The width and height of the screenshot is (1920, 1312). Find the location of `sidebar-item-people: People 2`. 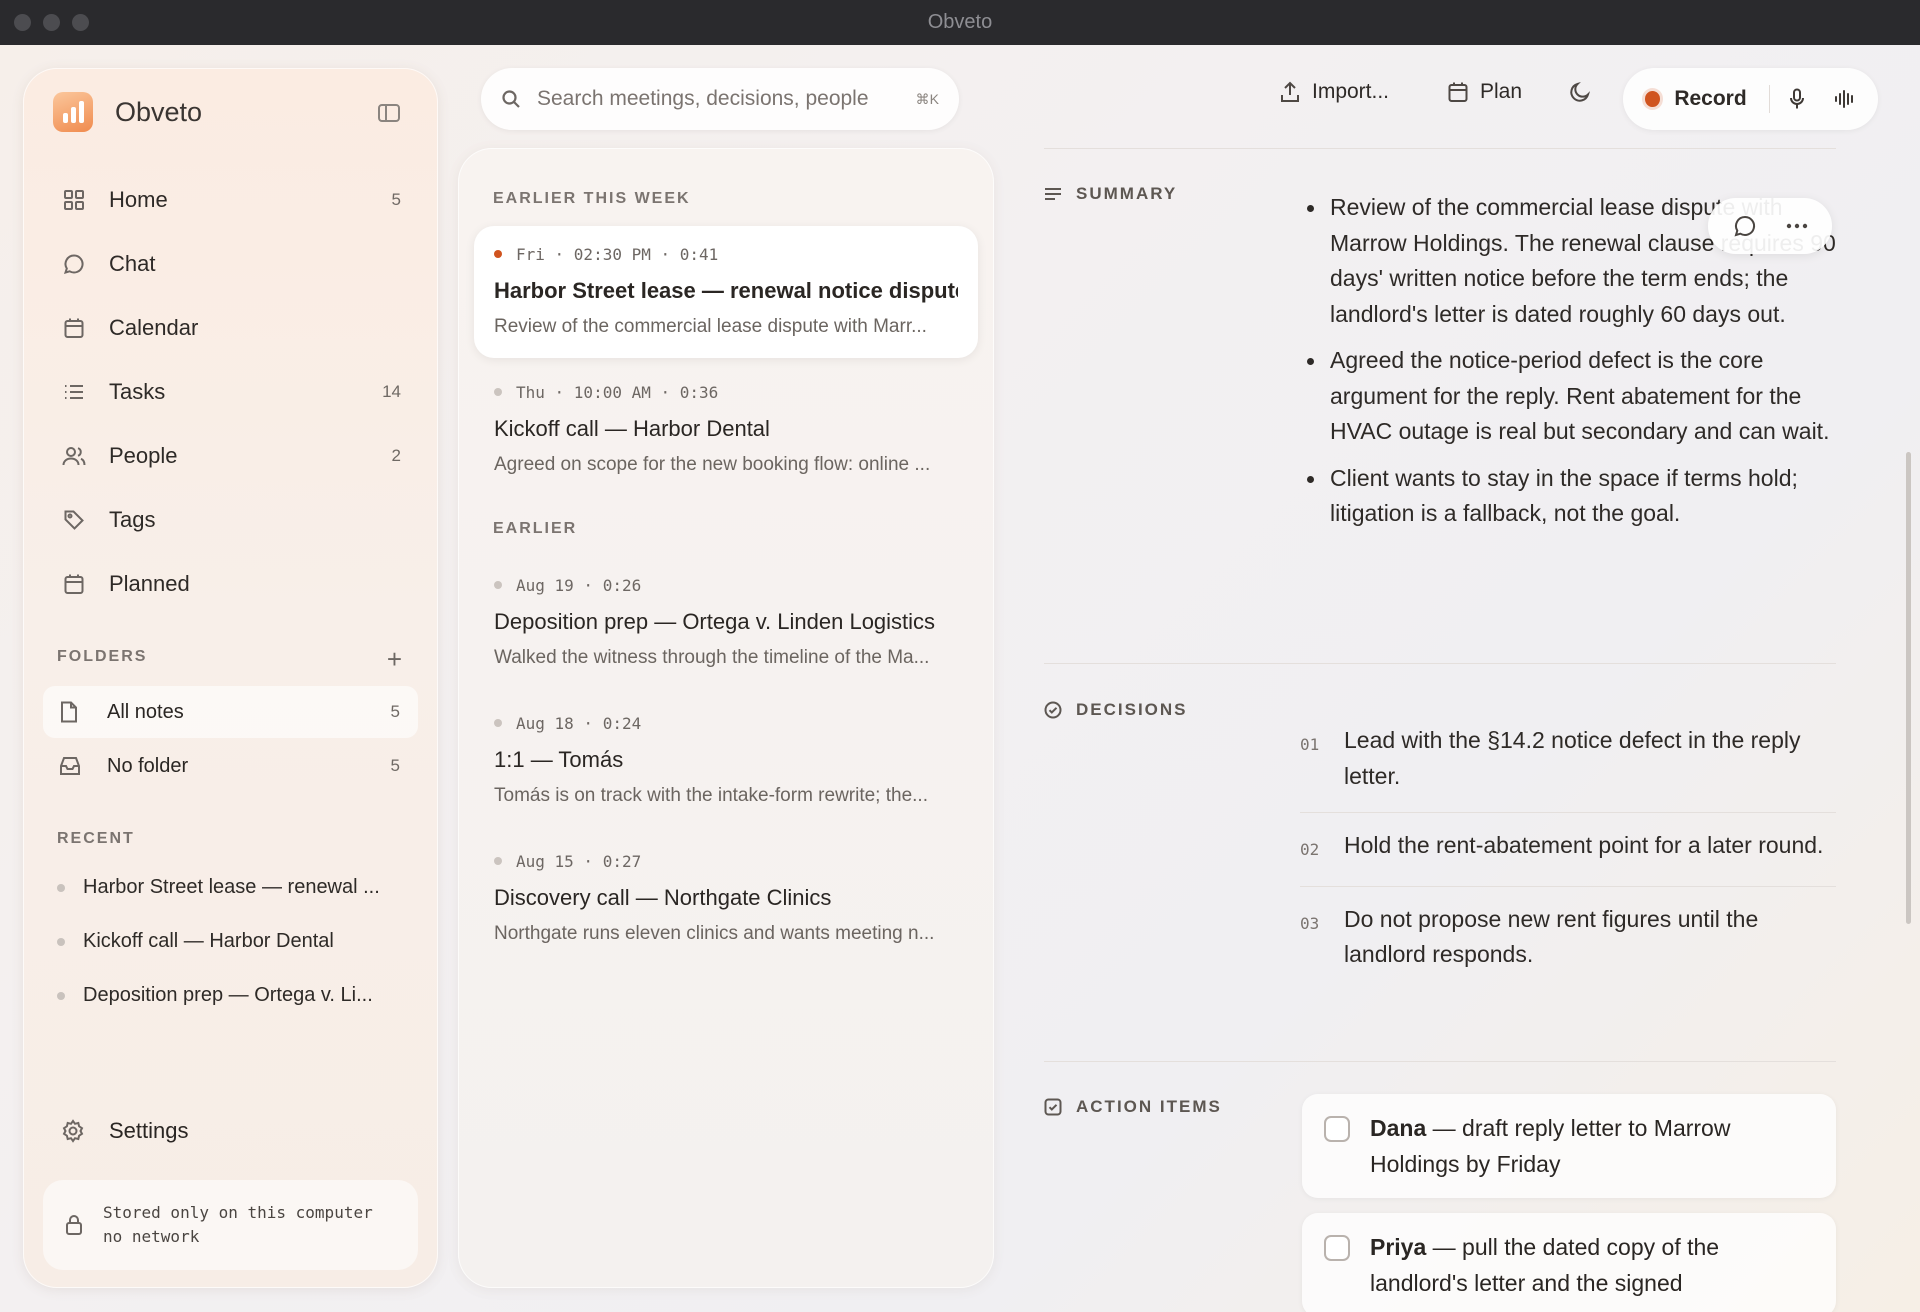

sidebar-item-people: People 2 is located at coordinates (230, 456).